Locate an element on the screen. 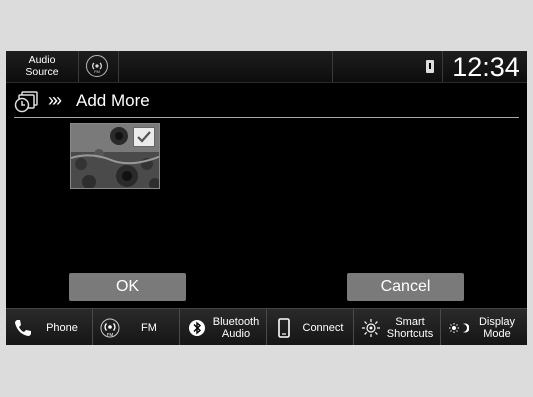  smart-shortcuts-icon is located at coordinates (371, 328).